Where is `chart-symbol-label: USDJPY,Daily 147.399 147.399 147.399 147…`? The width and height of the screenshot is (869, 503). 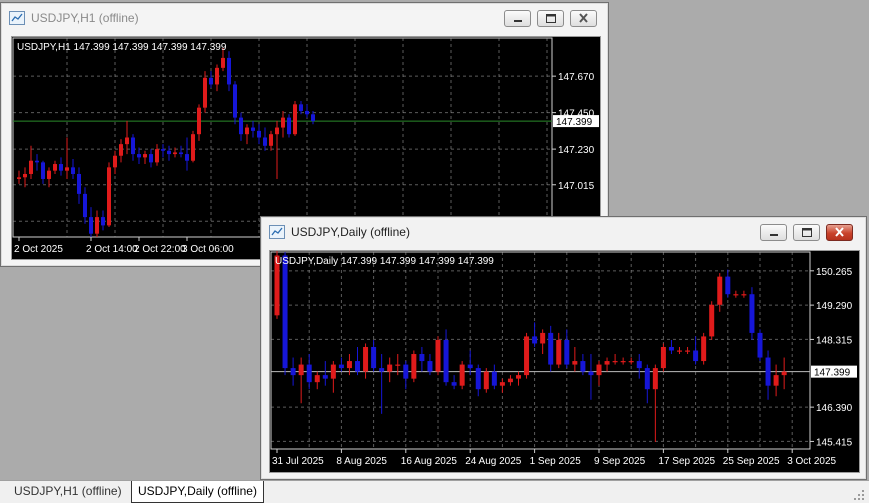 chart-symbol-label: USDJPY,Daily 147.399 147.399 147.399 147… is located at coordinates (384, 261).